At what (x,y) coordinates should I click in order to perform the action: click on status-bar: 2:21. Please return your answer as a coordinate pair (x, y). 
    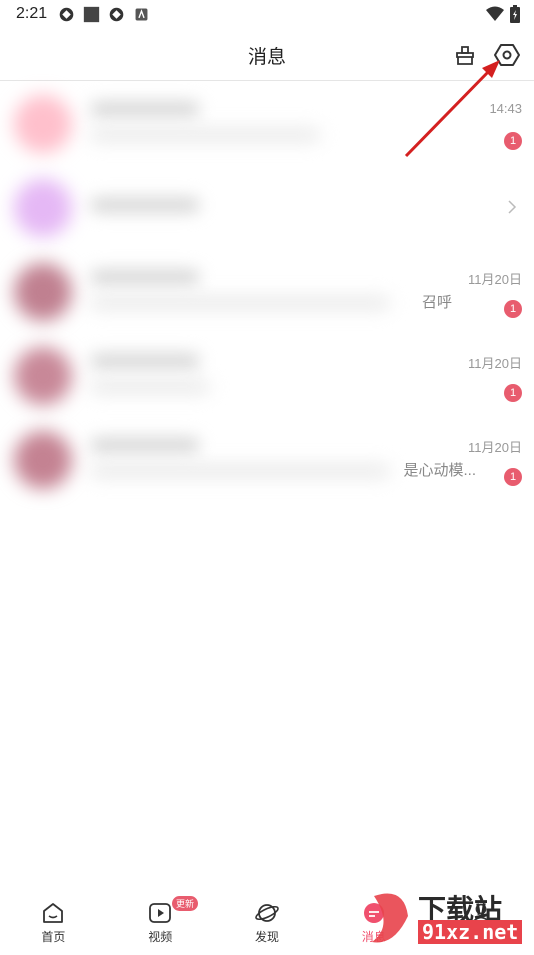
    Looking at the image, I should click on (267, 15).